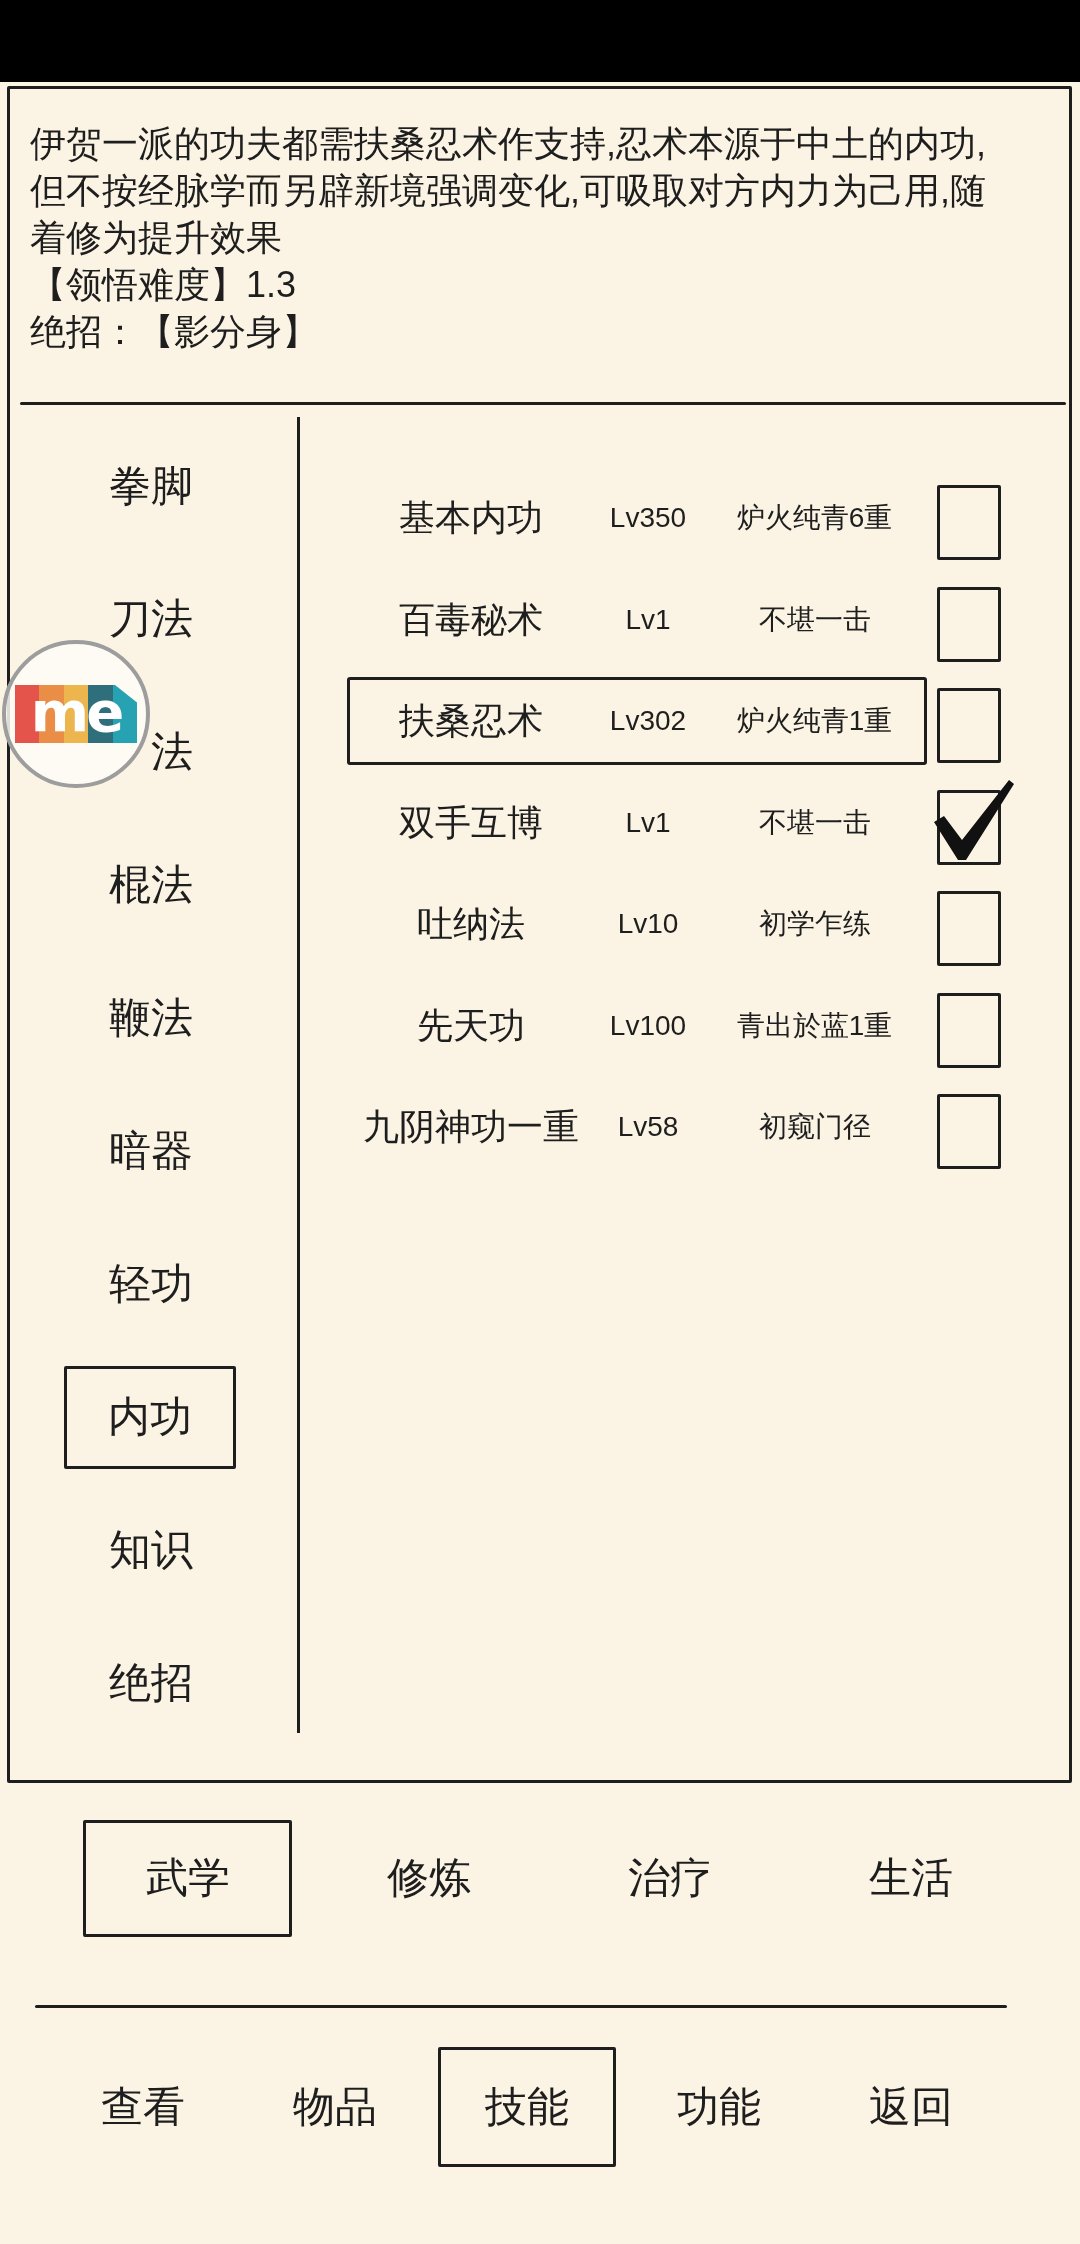 The width and height of the screenshot is (1080, 2244). Describe the element at coordinates (470, 721) in the screenshot. I see `skill-name: 扶桑忍术` at that location.